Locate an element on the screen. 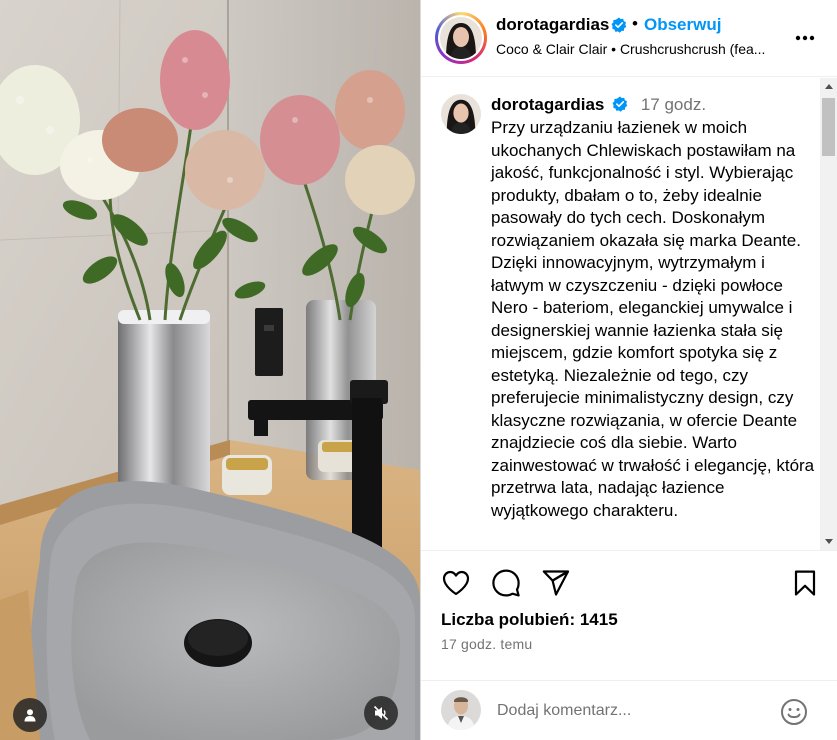 This screenshot has height=740, width=837. follow-button: Obserwuj is located at coordinates (682, 25).